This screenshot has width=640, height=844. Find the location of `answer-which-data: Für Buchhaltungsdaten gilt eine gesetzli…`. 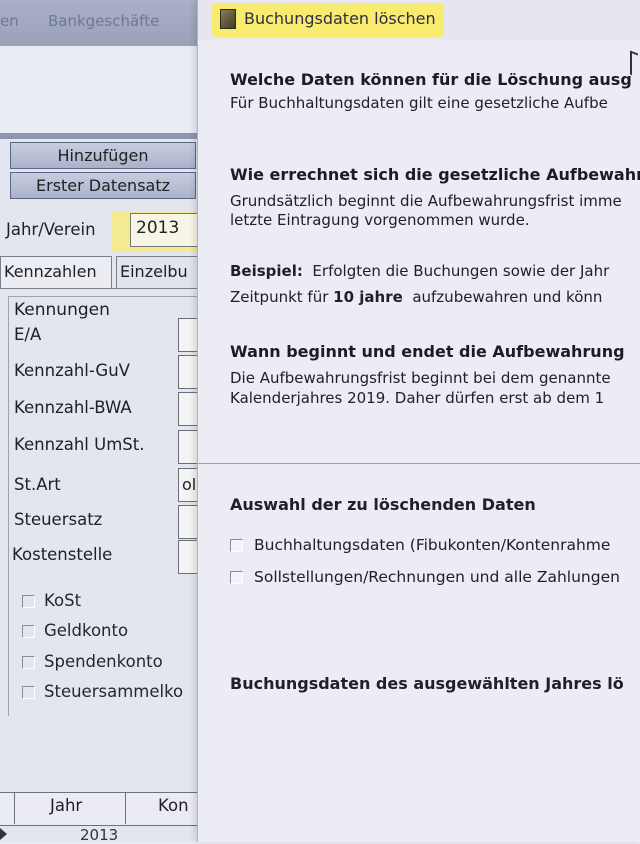

answer-which-data: Für Buchhaltungsdaten gilt eine gesetzli… is located at coordinates (419, 103).